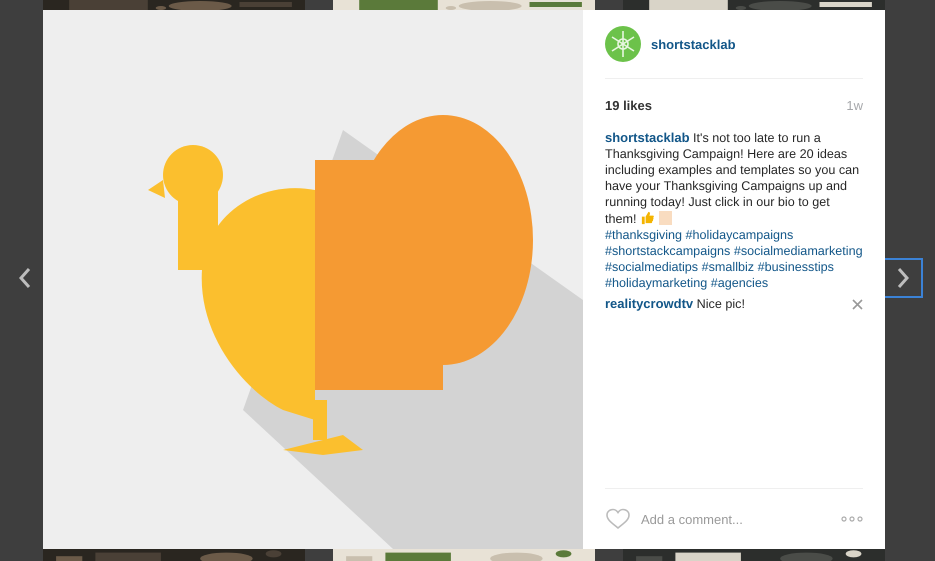 This screenshot has height=561, width=935. I want to click on chevron-left-icon, so click(25, 278).